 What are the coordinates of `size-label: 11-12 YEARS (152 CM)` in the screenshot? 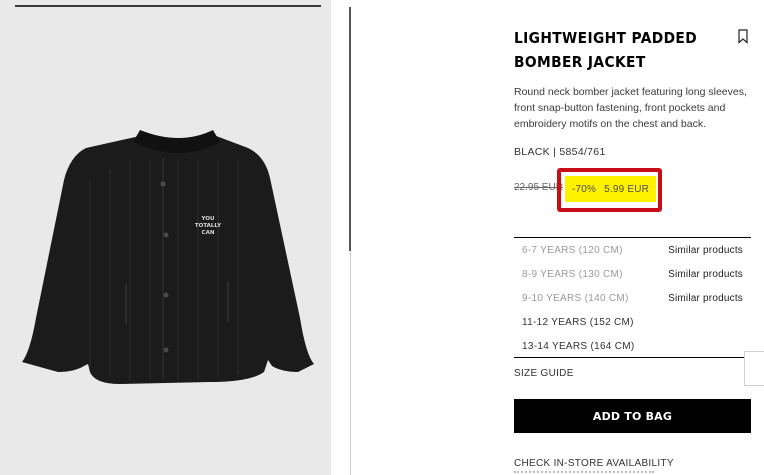 It's located at (578, 322).